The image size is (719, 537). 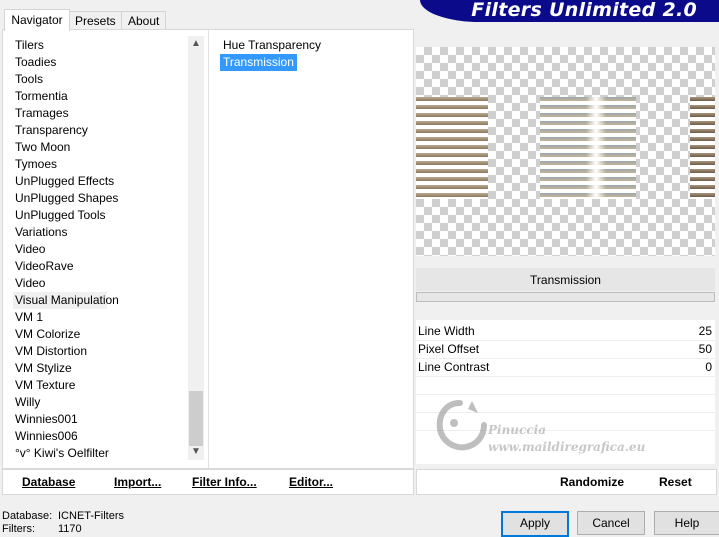 I want to click on category-item: VM Texture, so click(x=100, y=385).